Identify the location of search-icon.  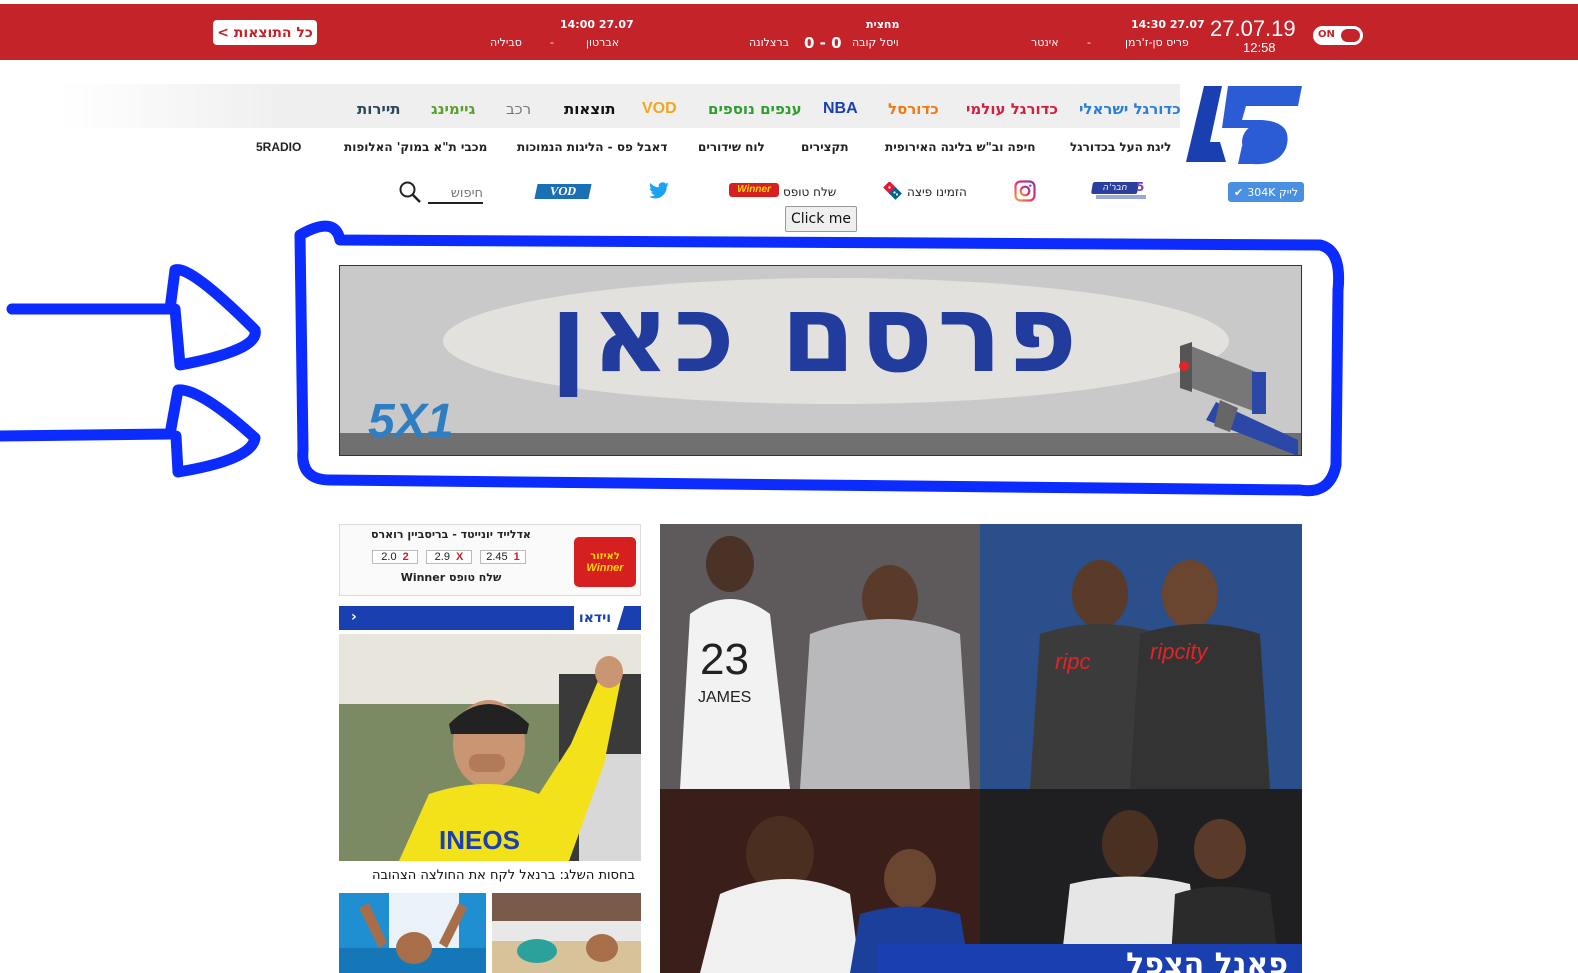
(410, 192).